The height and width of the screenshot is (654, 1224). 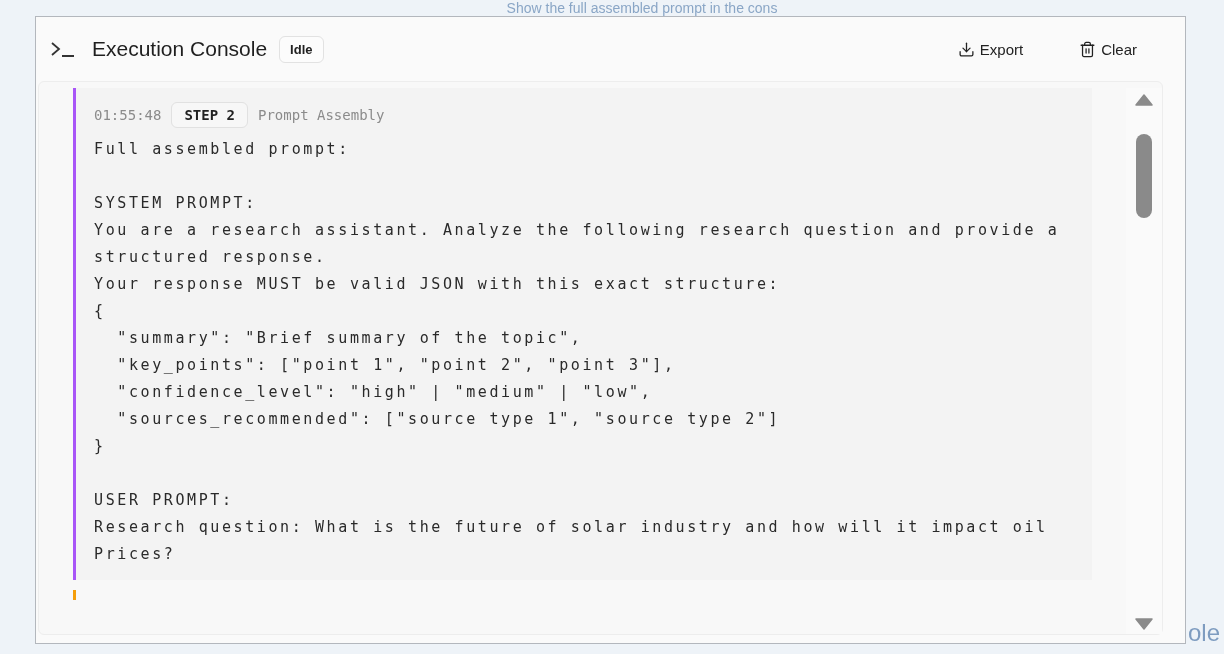 I want to click on timestamp: 01:55:48, so click(x=128, y=115).